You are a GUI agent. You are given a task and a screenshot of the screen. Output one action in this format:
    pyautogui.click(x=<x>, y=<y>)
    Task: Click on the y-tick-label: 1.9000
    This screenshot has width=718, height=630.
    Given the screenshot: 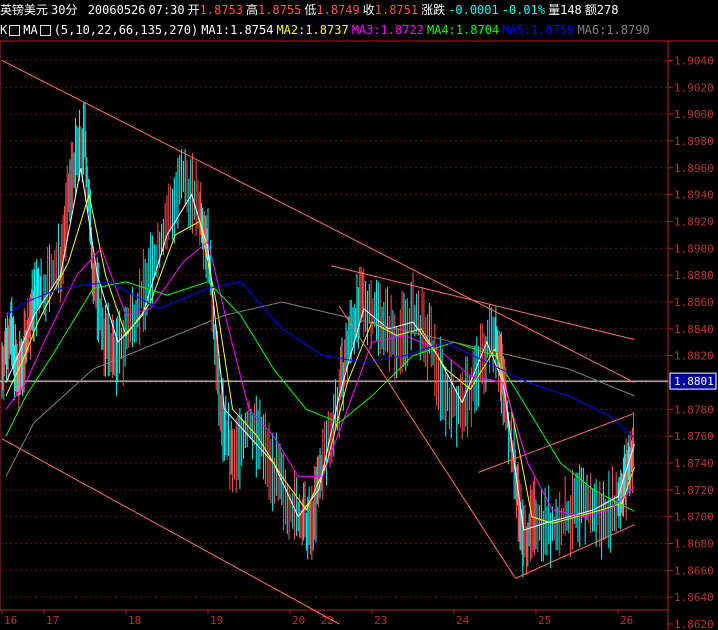 What is the action you would take?
    pyautogui.click(x=694, y=114)
    